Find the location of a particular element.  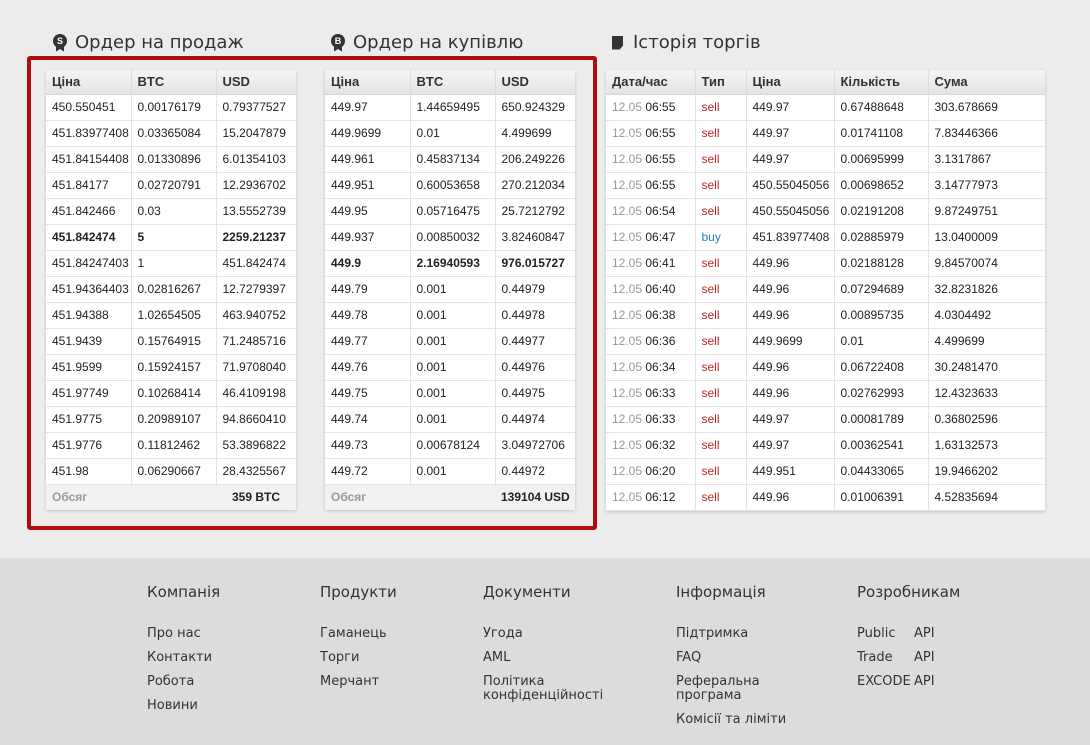

table-row: 449.75 0.001 0.44975 is located at coordinates (450, 393).